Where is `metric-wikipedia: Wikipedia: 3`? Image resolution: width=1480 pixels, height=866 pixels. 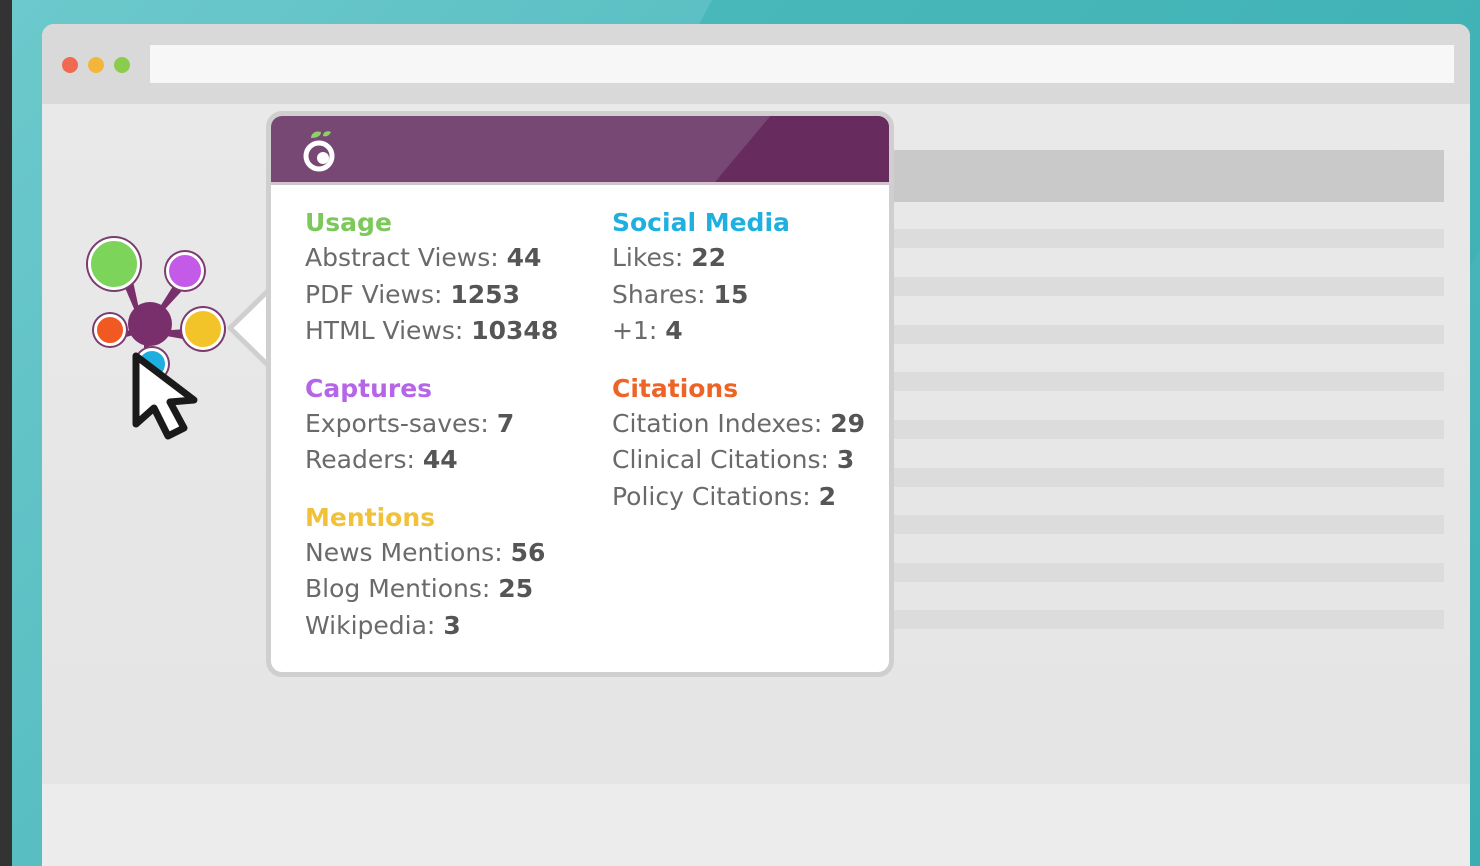 metric-wikipedia: Wikipedia: 3 is located at coordinates (383, 625).